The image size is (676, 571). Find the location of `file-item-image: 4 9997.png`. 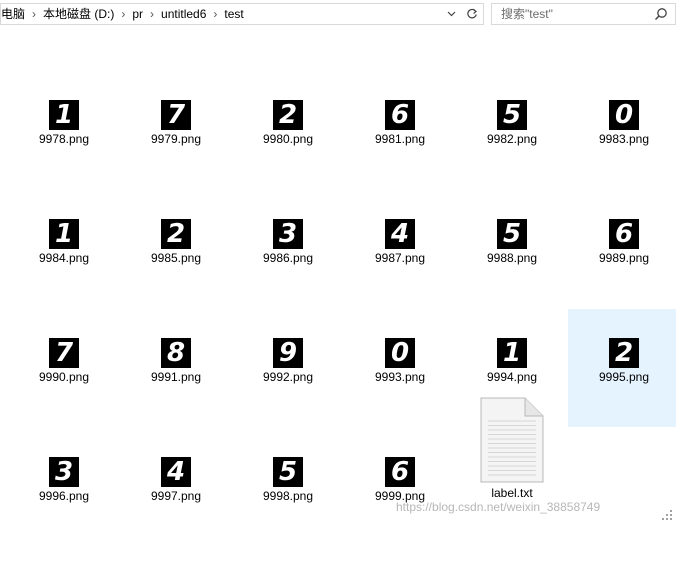

file-item-image: 4 9997.png is located at coordinates (176, 512).